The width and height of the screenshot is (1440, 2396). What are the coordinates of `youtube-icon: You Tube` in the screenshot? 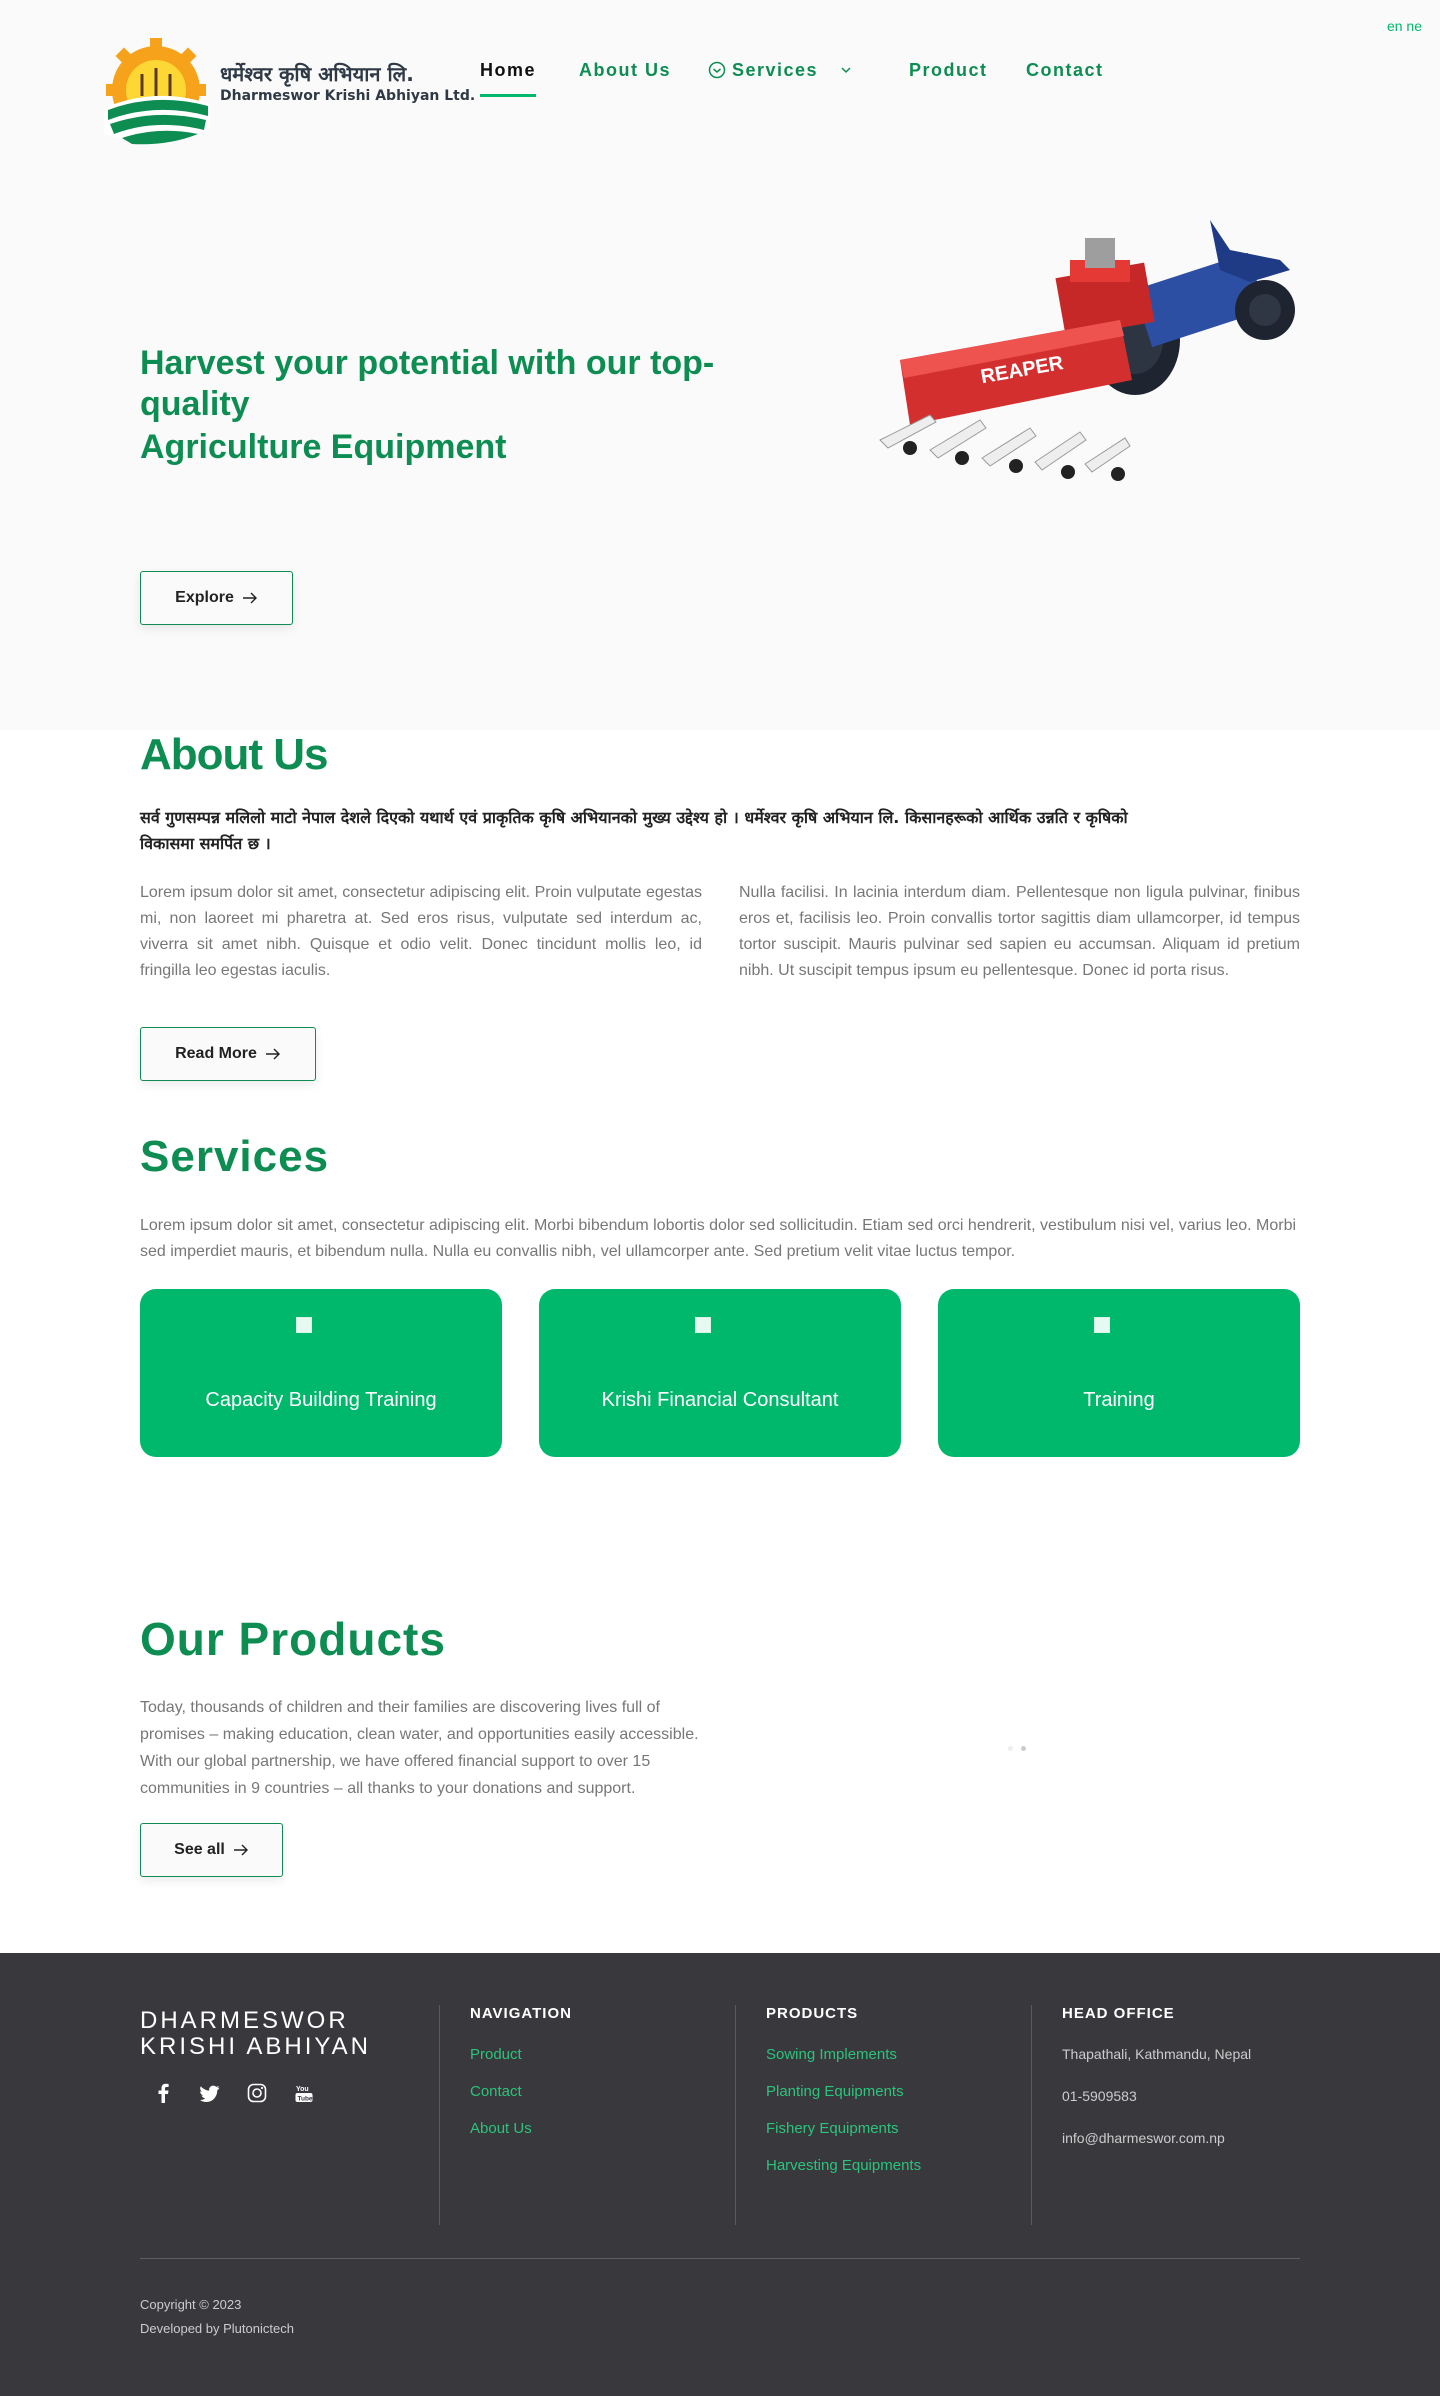 It's located at (304, 2096).